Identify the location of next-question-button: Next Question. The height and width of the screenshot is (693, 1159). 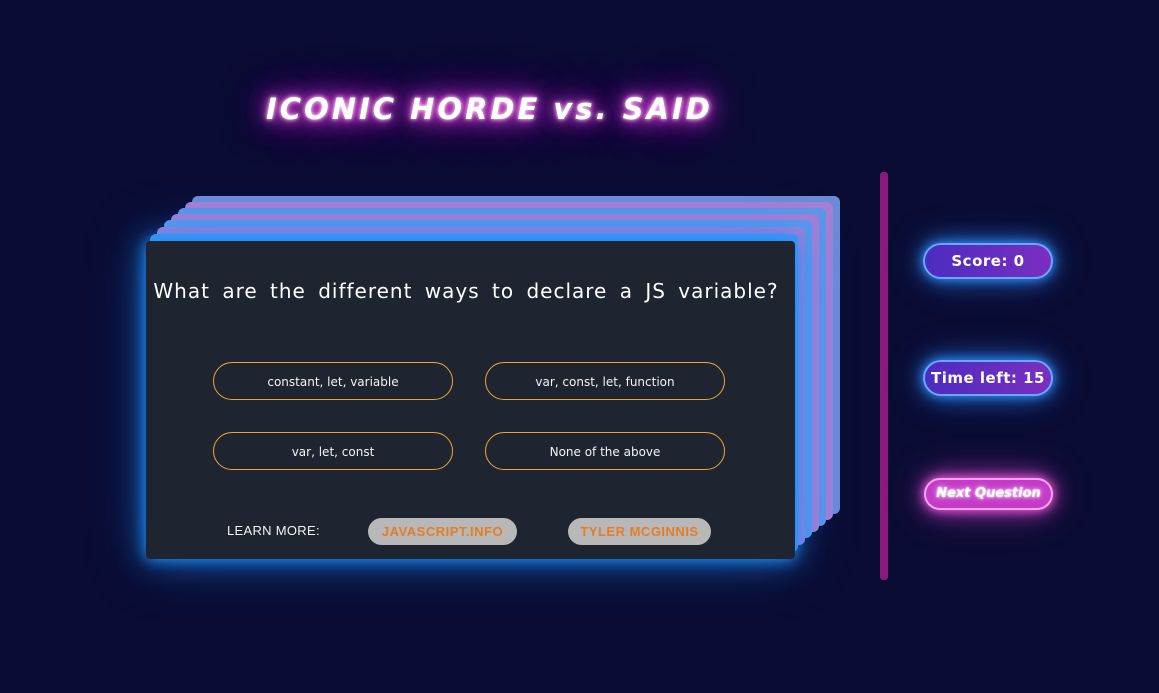
(988, 494).